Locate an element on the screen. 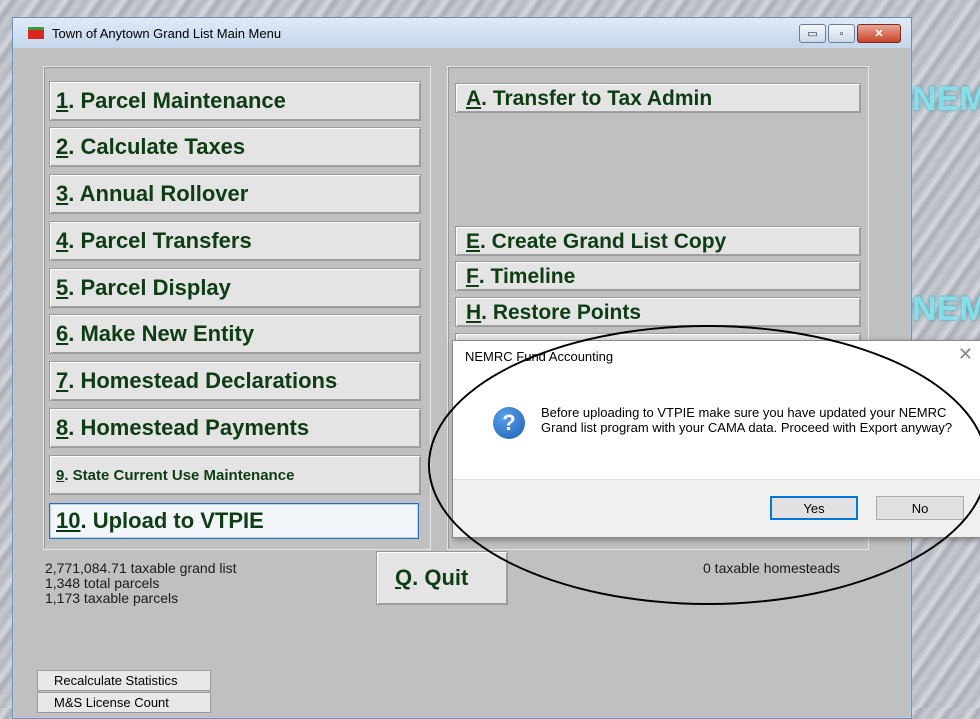 The width and height of the screenshot is (980, 719). restore-points-button: H. Restore Points is located at coordinates (658, 312).